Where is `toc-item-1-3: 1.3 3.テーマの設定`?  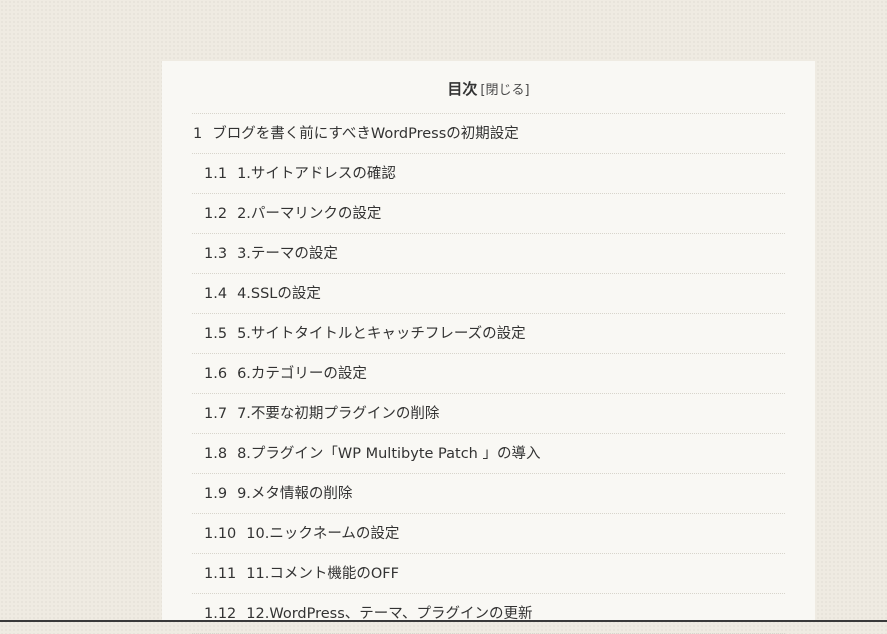
toc-item-1-3: 1.3 3.テーマの設定 is located at coordinates (488, 254).